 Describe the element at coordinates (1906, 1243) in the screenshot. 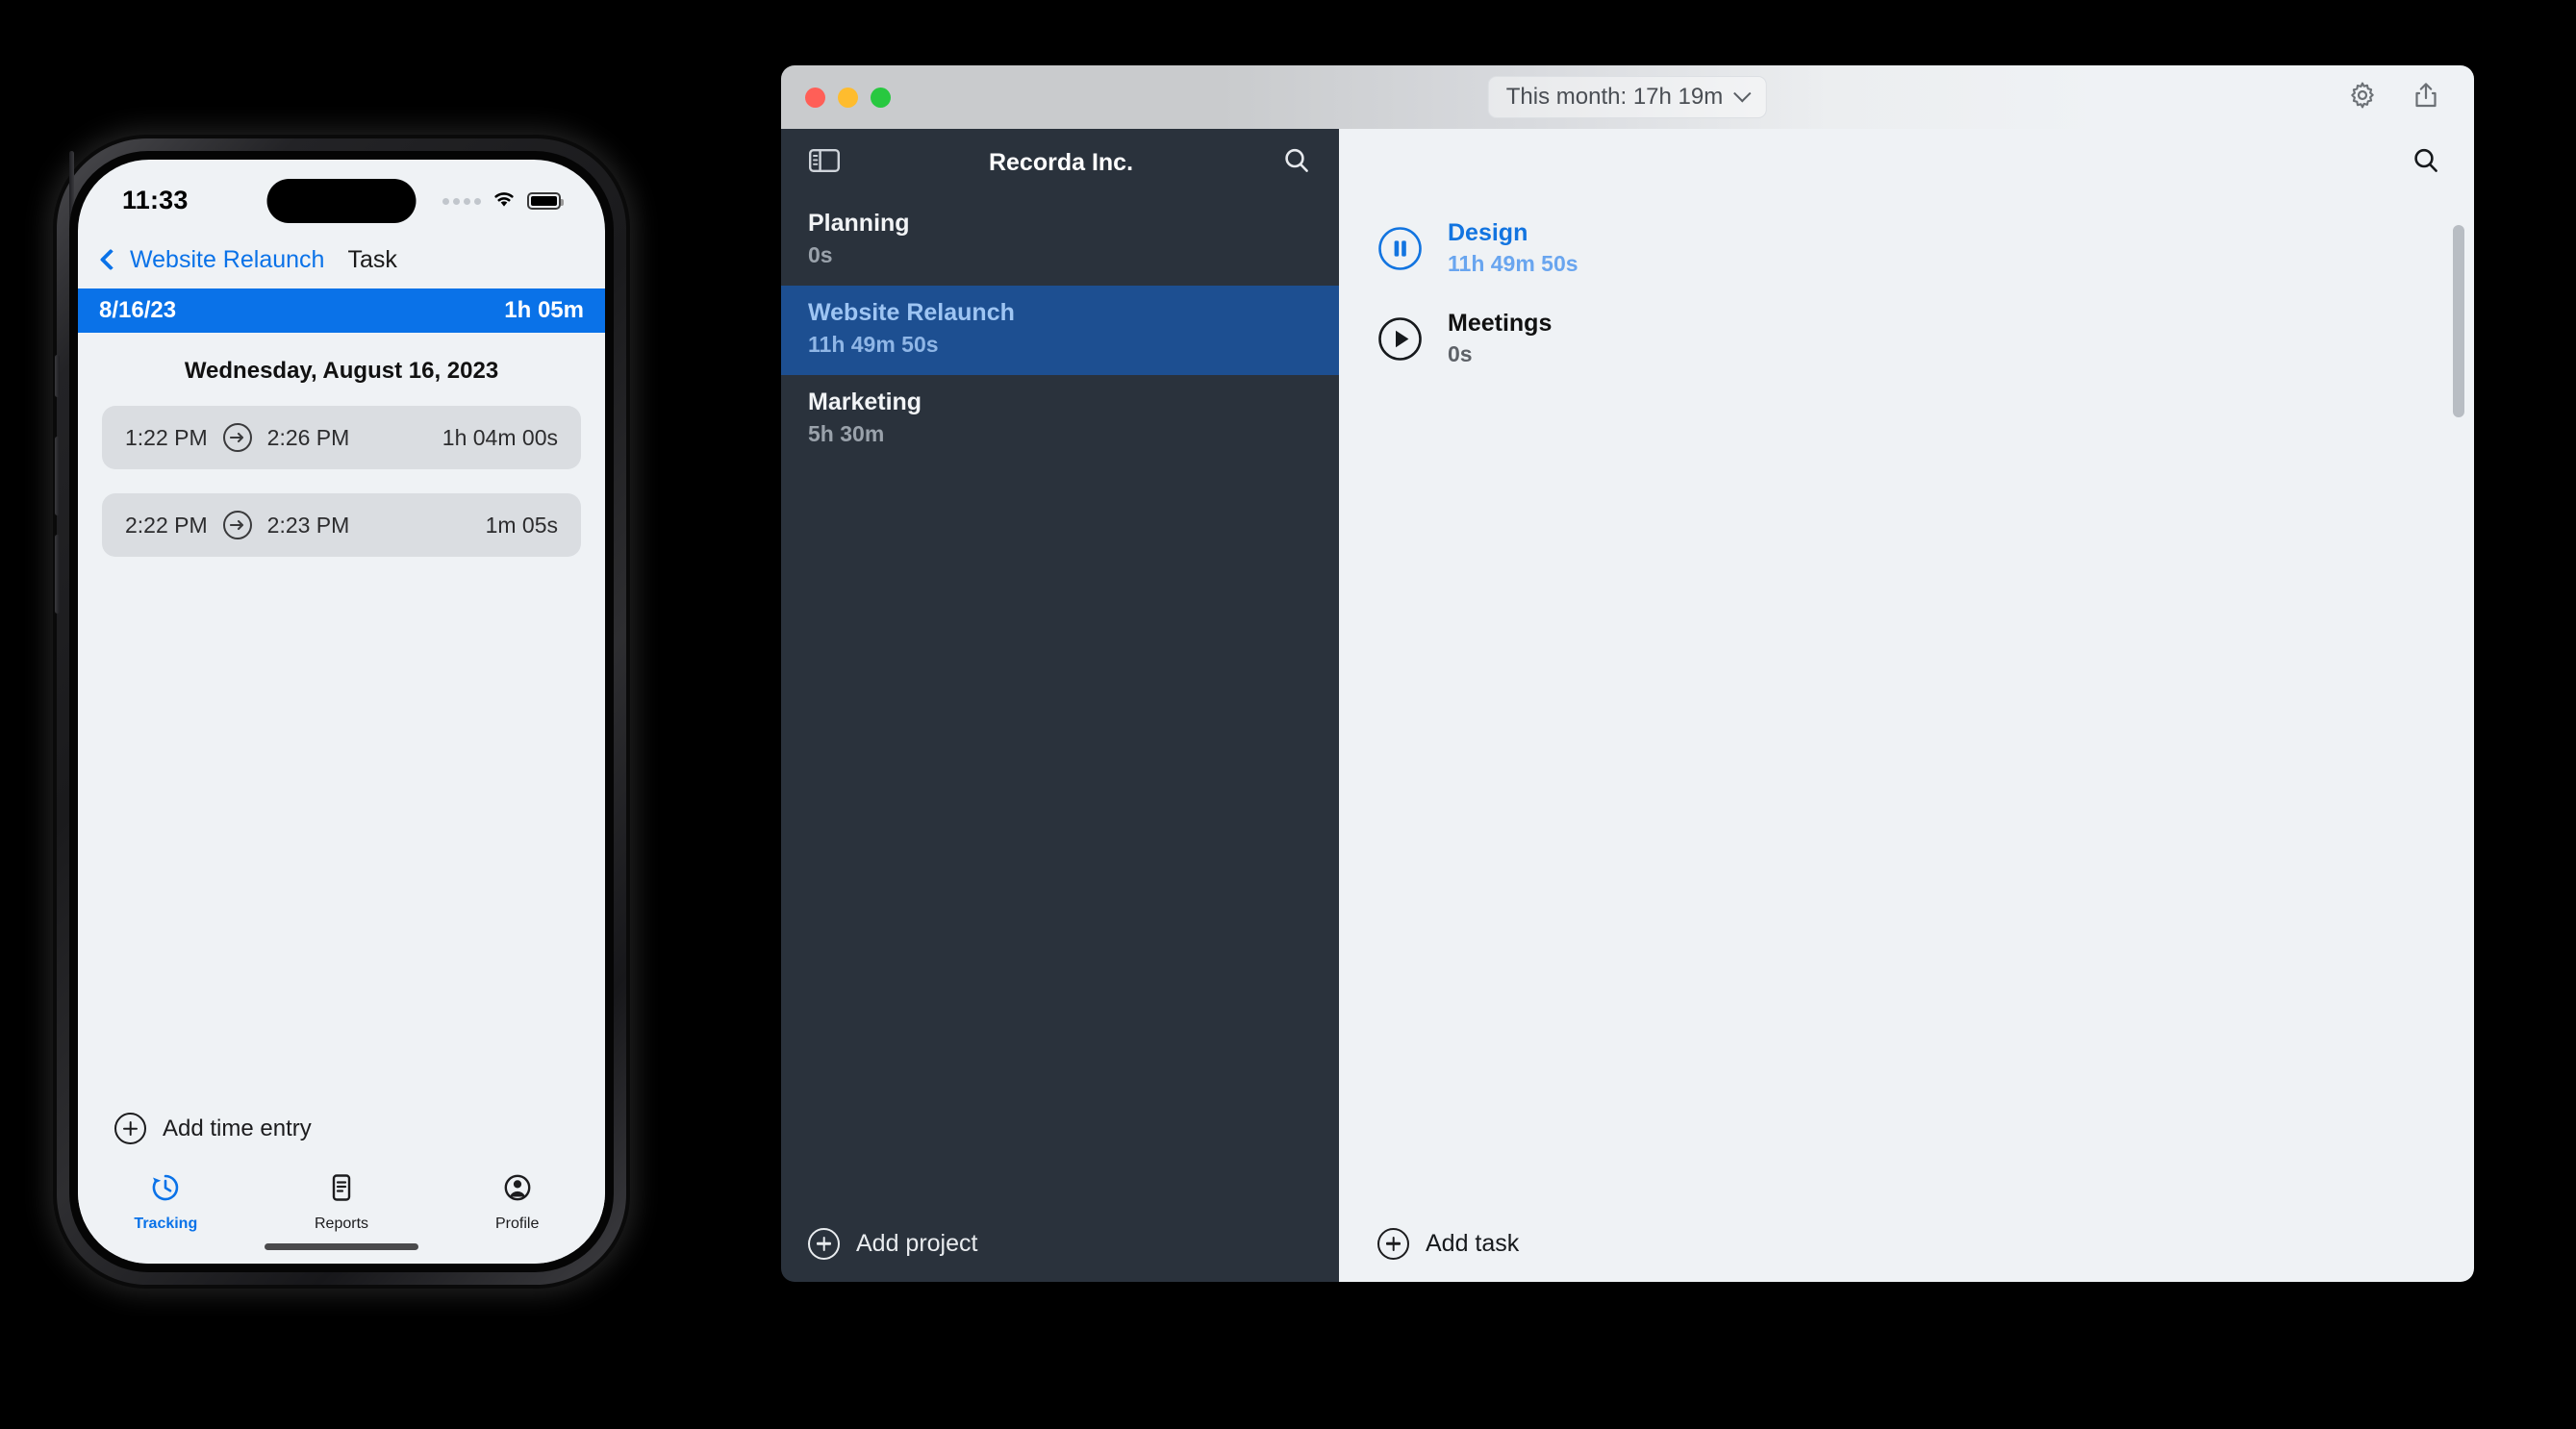

I see `content-footer: Add task` at that location.